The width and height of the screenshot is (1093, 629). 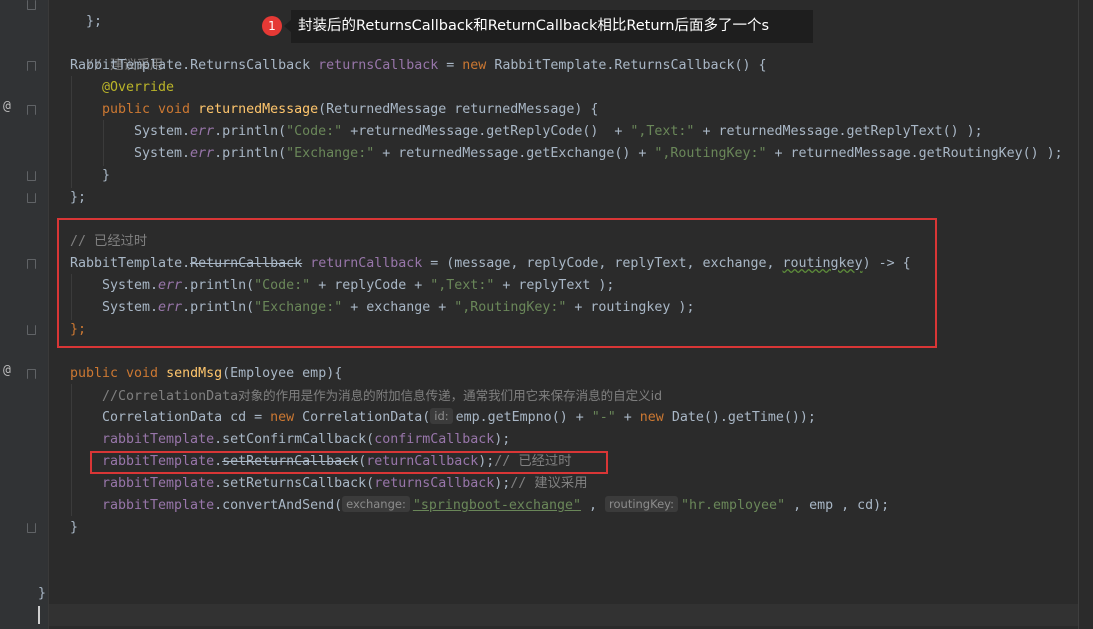 What do you see at coordinates (743, 417) in the screenshot?
I see `code-token: Date().getTime());` at bounding box center [743, 417].